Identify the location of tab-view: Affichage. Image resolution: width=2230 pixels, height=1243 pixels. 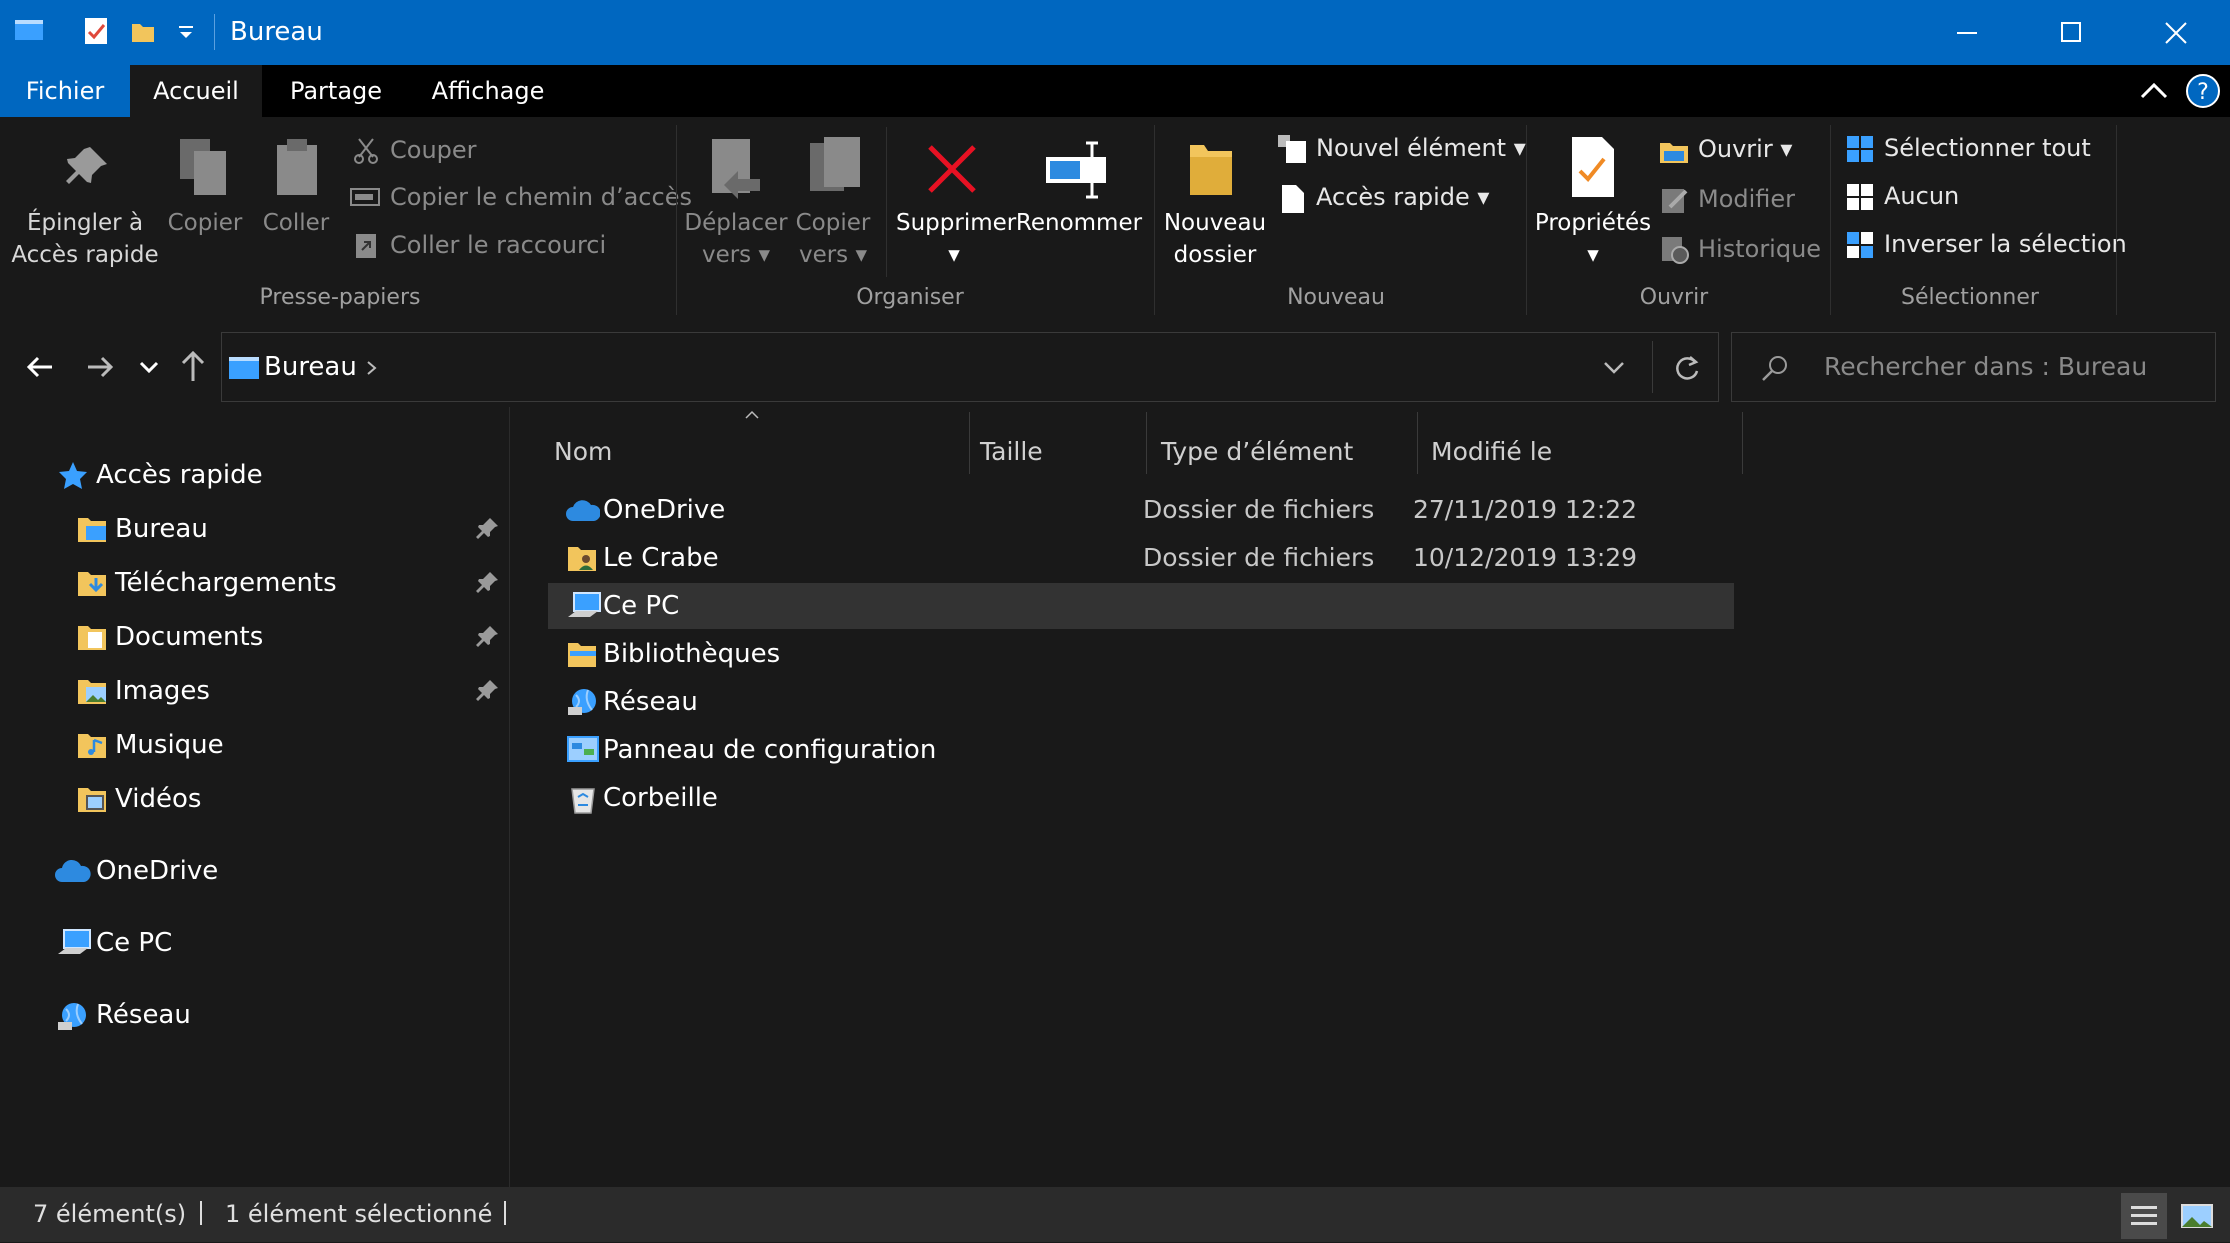
(488, 91).